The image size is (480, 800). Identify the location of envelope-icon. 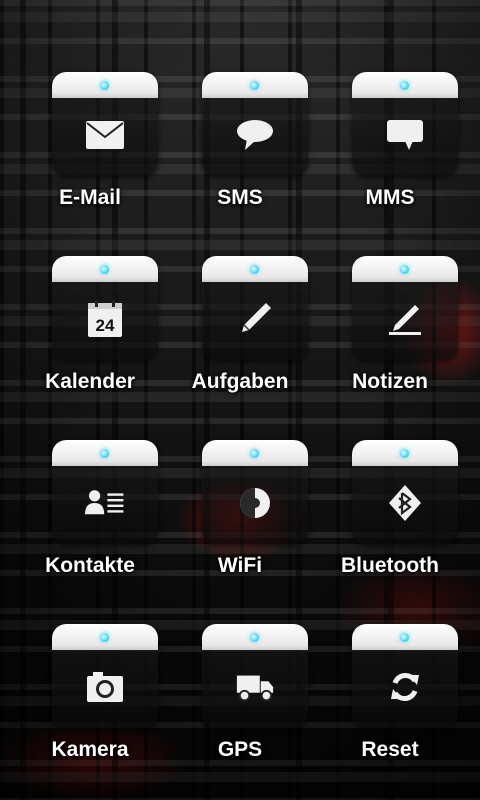
(105, 135).